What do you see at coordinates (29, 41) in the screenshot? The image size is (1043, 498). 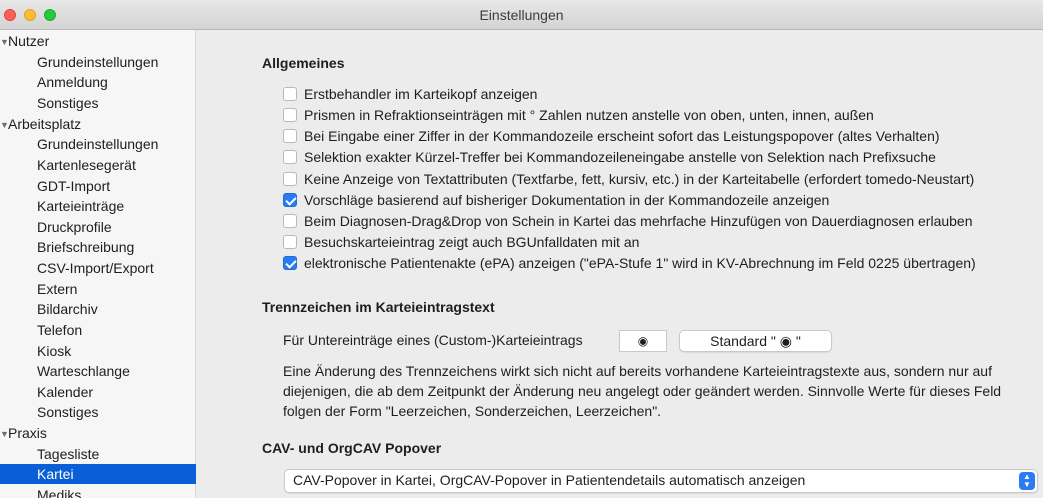 I see `sidebar-group-label: Nutzer` at bounding box center [29, 41].